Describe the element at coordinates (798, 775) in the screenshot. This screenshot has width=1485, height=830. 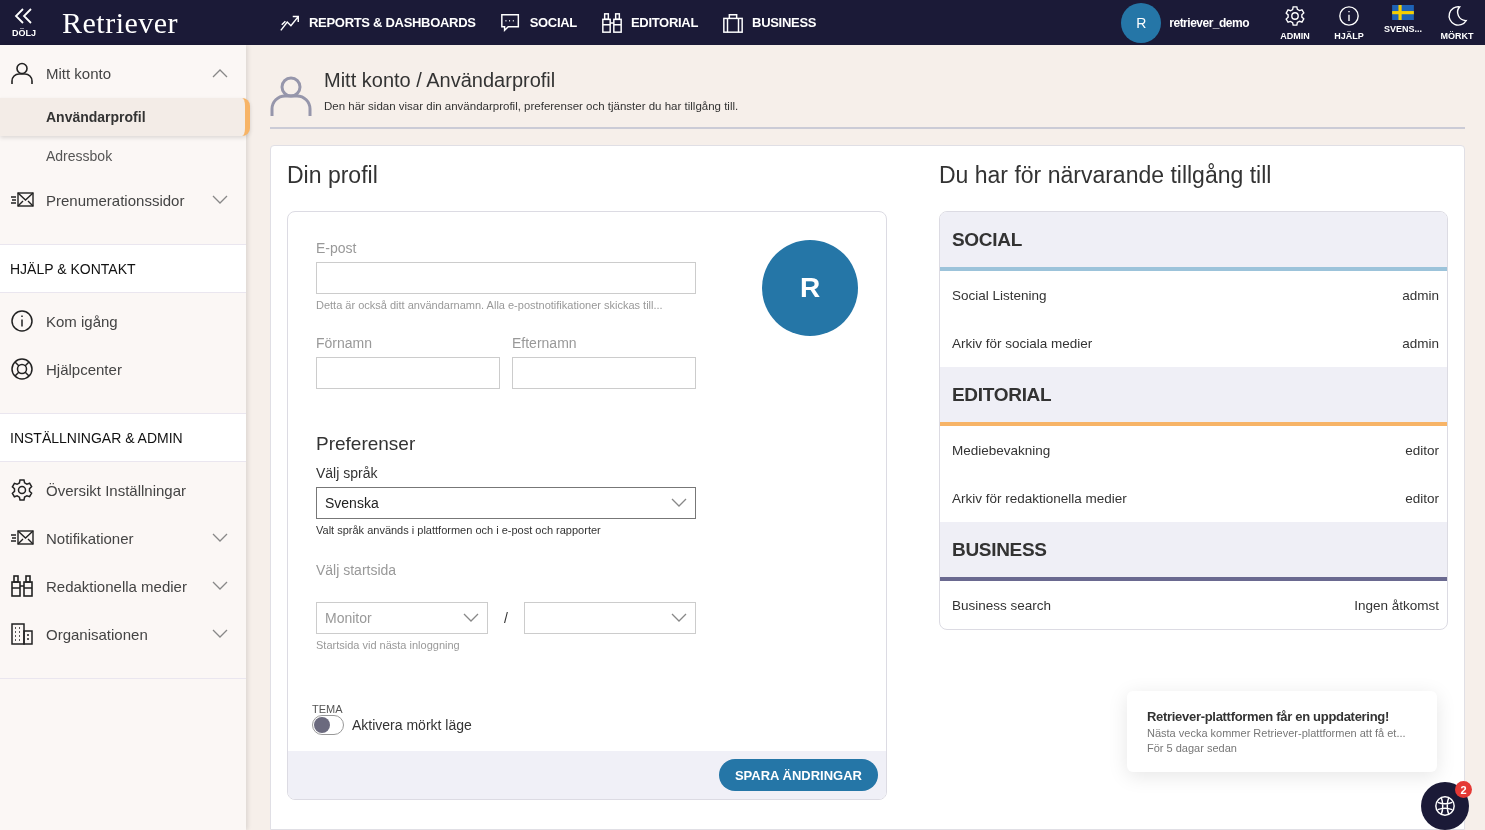
I see `save-button: SPARA ÄNDRINGAR` at that location.